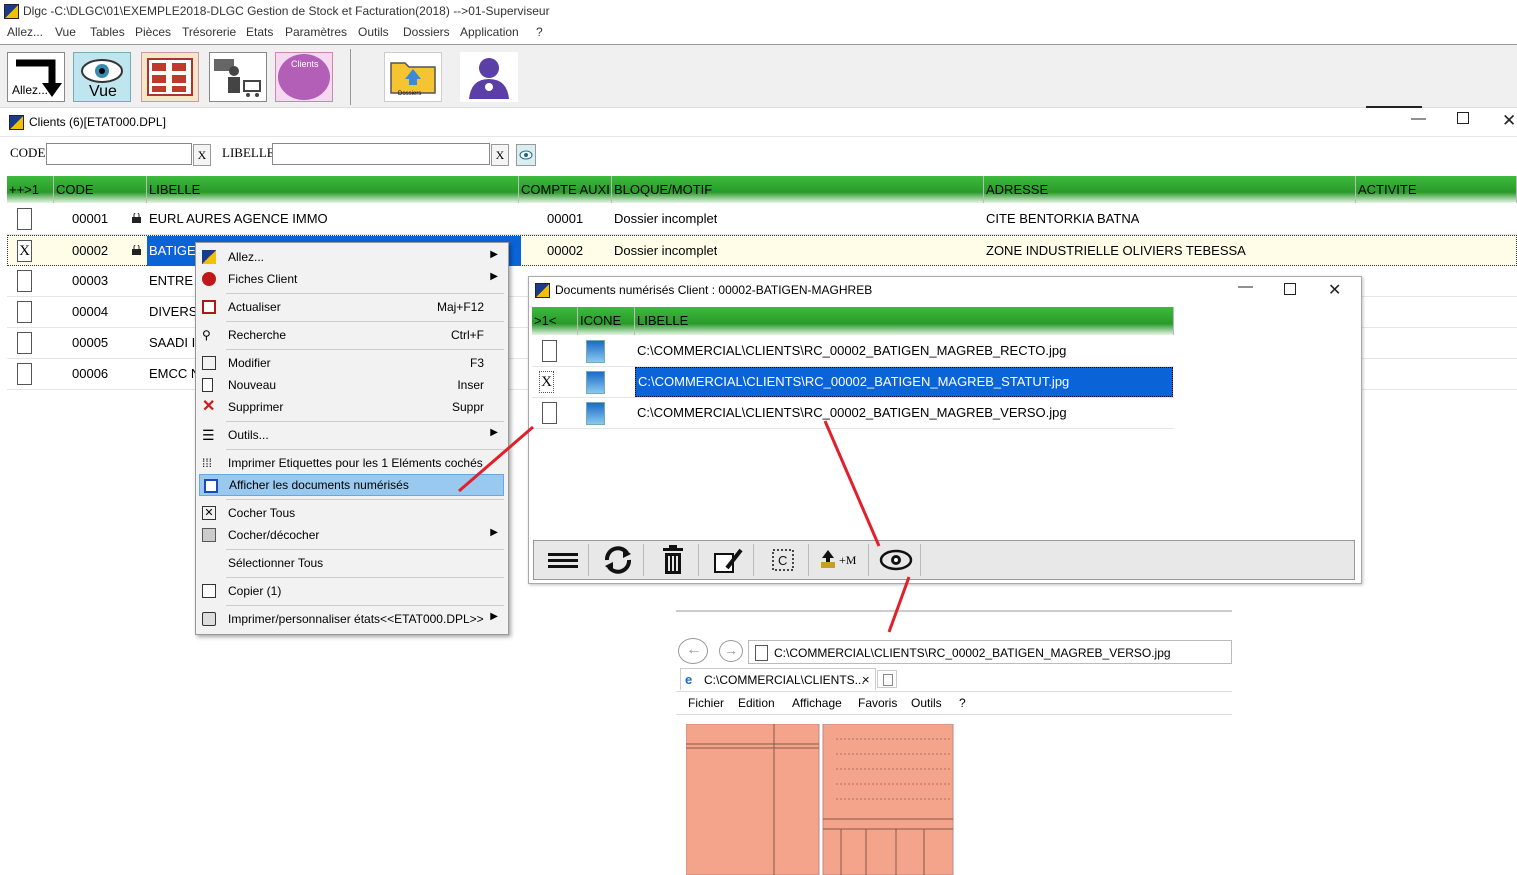  I want to click on menu-tables: Tables, so click(107, 32).